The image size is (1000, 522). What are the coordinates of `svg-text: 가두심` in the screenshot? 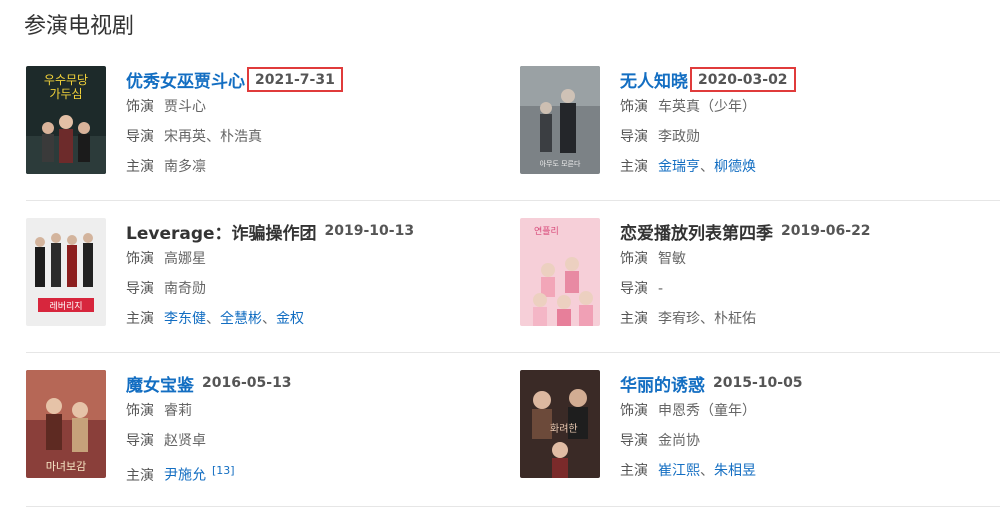 It's located at (65, 94).